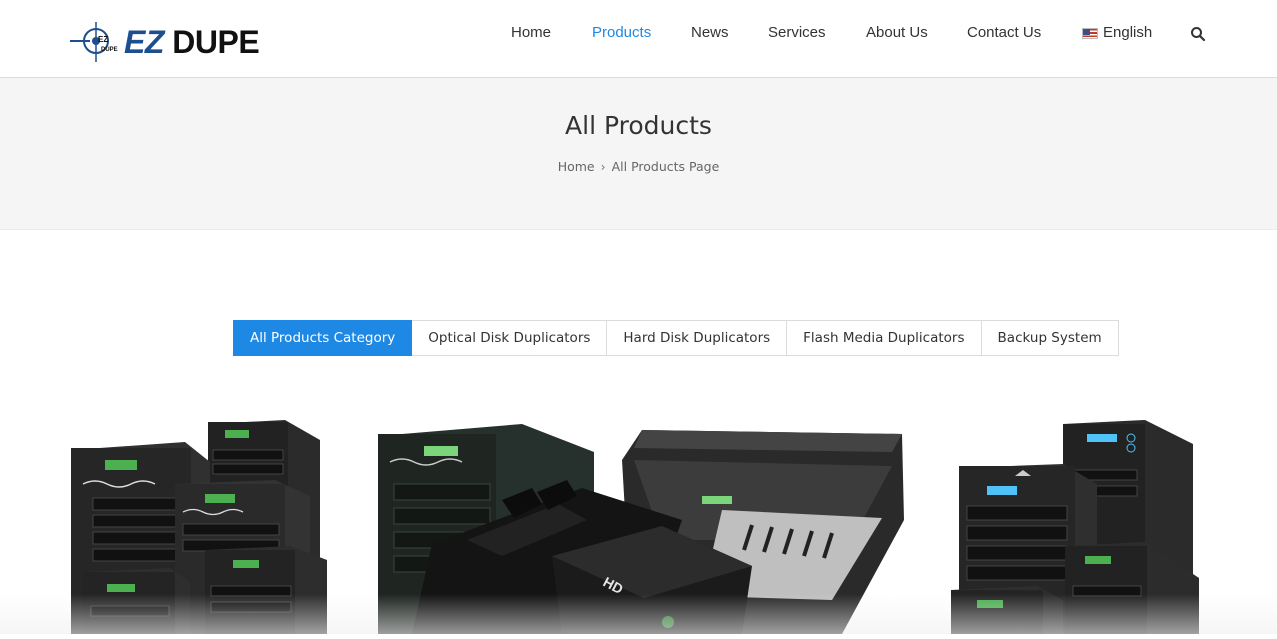 The width and height of the screenshot is (1277, 639). What do you see at coordinates (897, 33) in the screenshot?
I see `nav-about-us: About Us` at bounding box center [897, 33].